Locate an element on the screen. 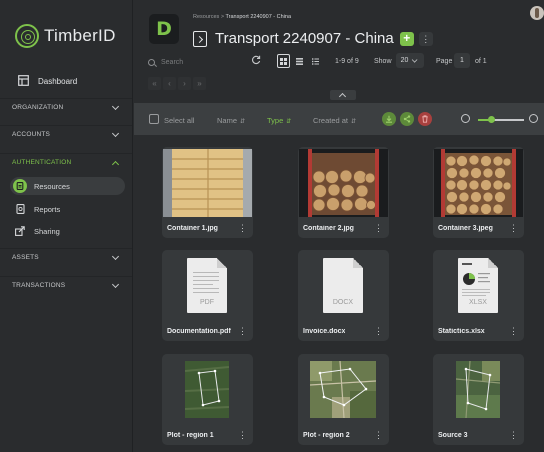  trash-icon is located at coordinates (425, 119).